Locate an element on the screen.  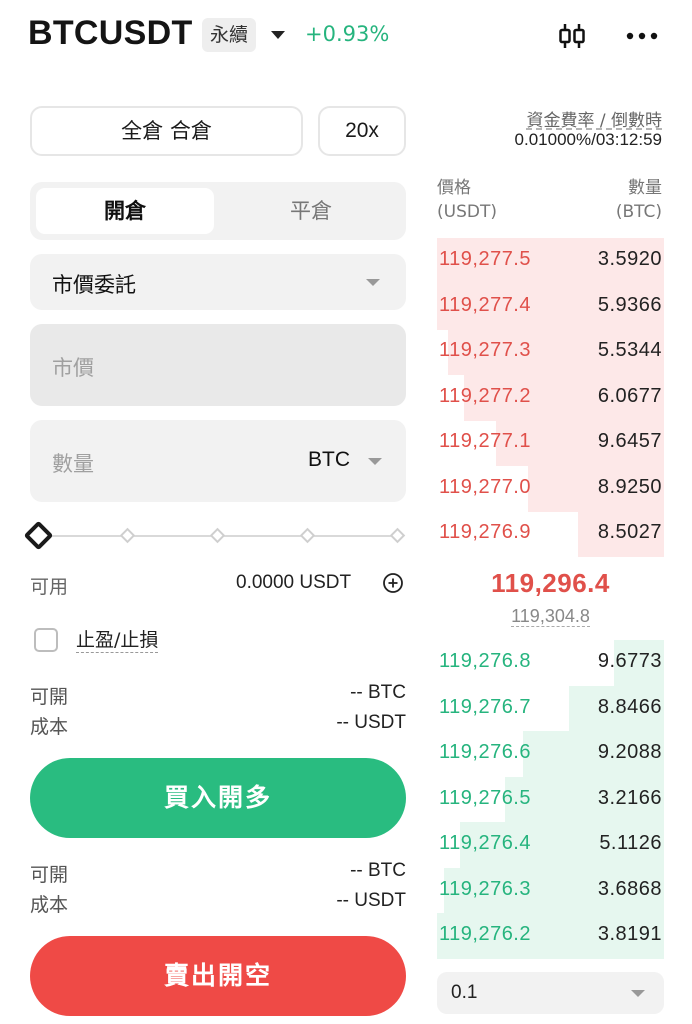
bid-price: 119,276.4 is located at coordinates (485, 843).